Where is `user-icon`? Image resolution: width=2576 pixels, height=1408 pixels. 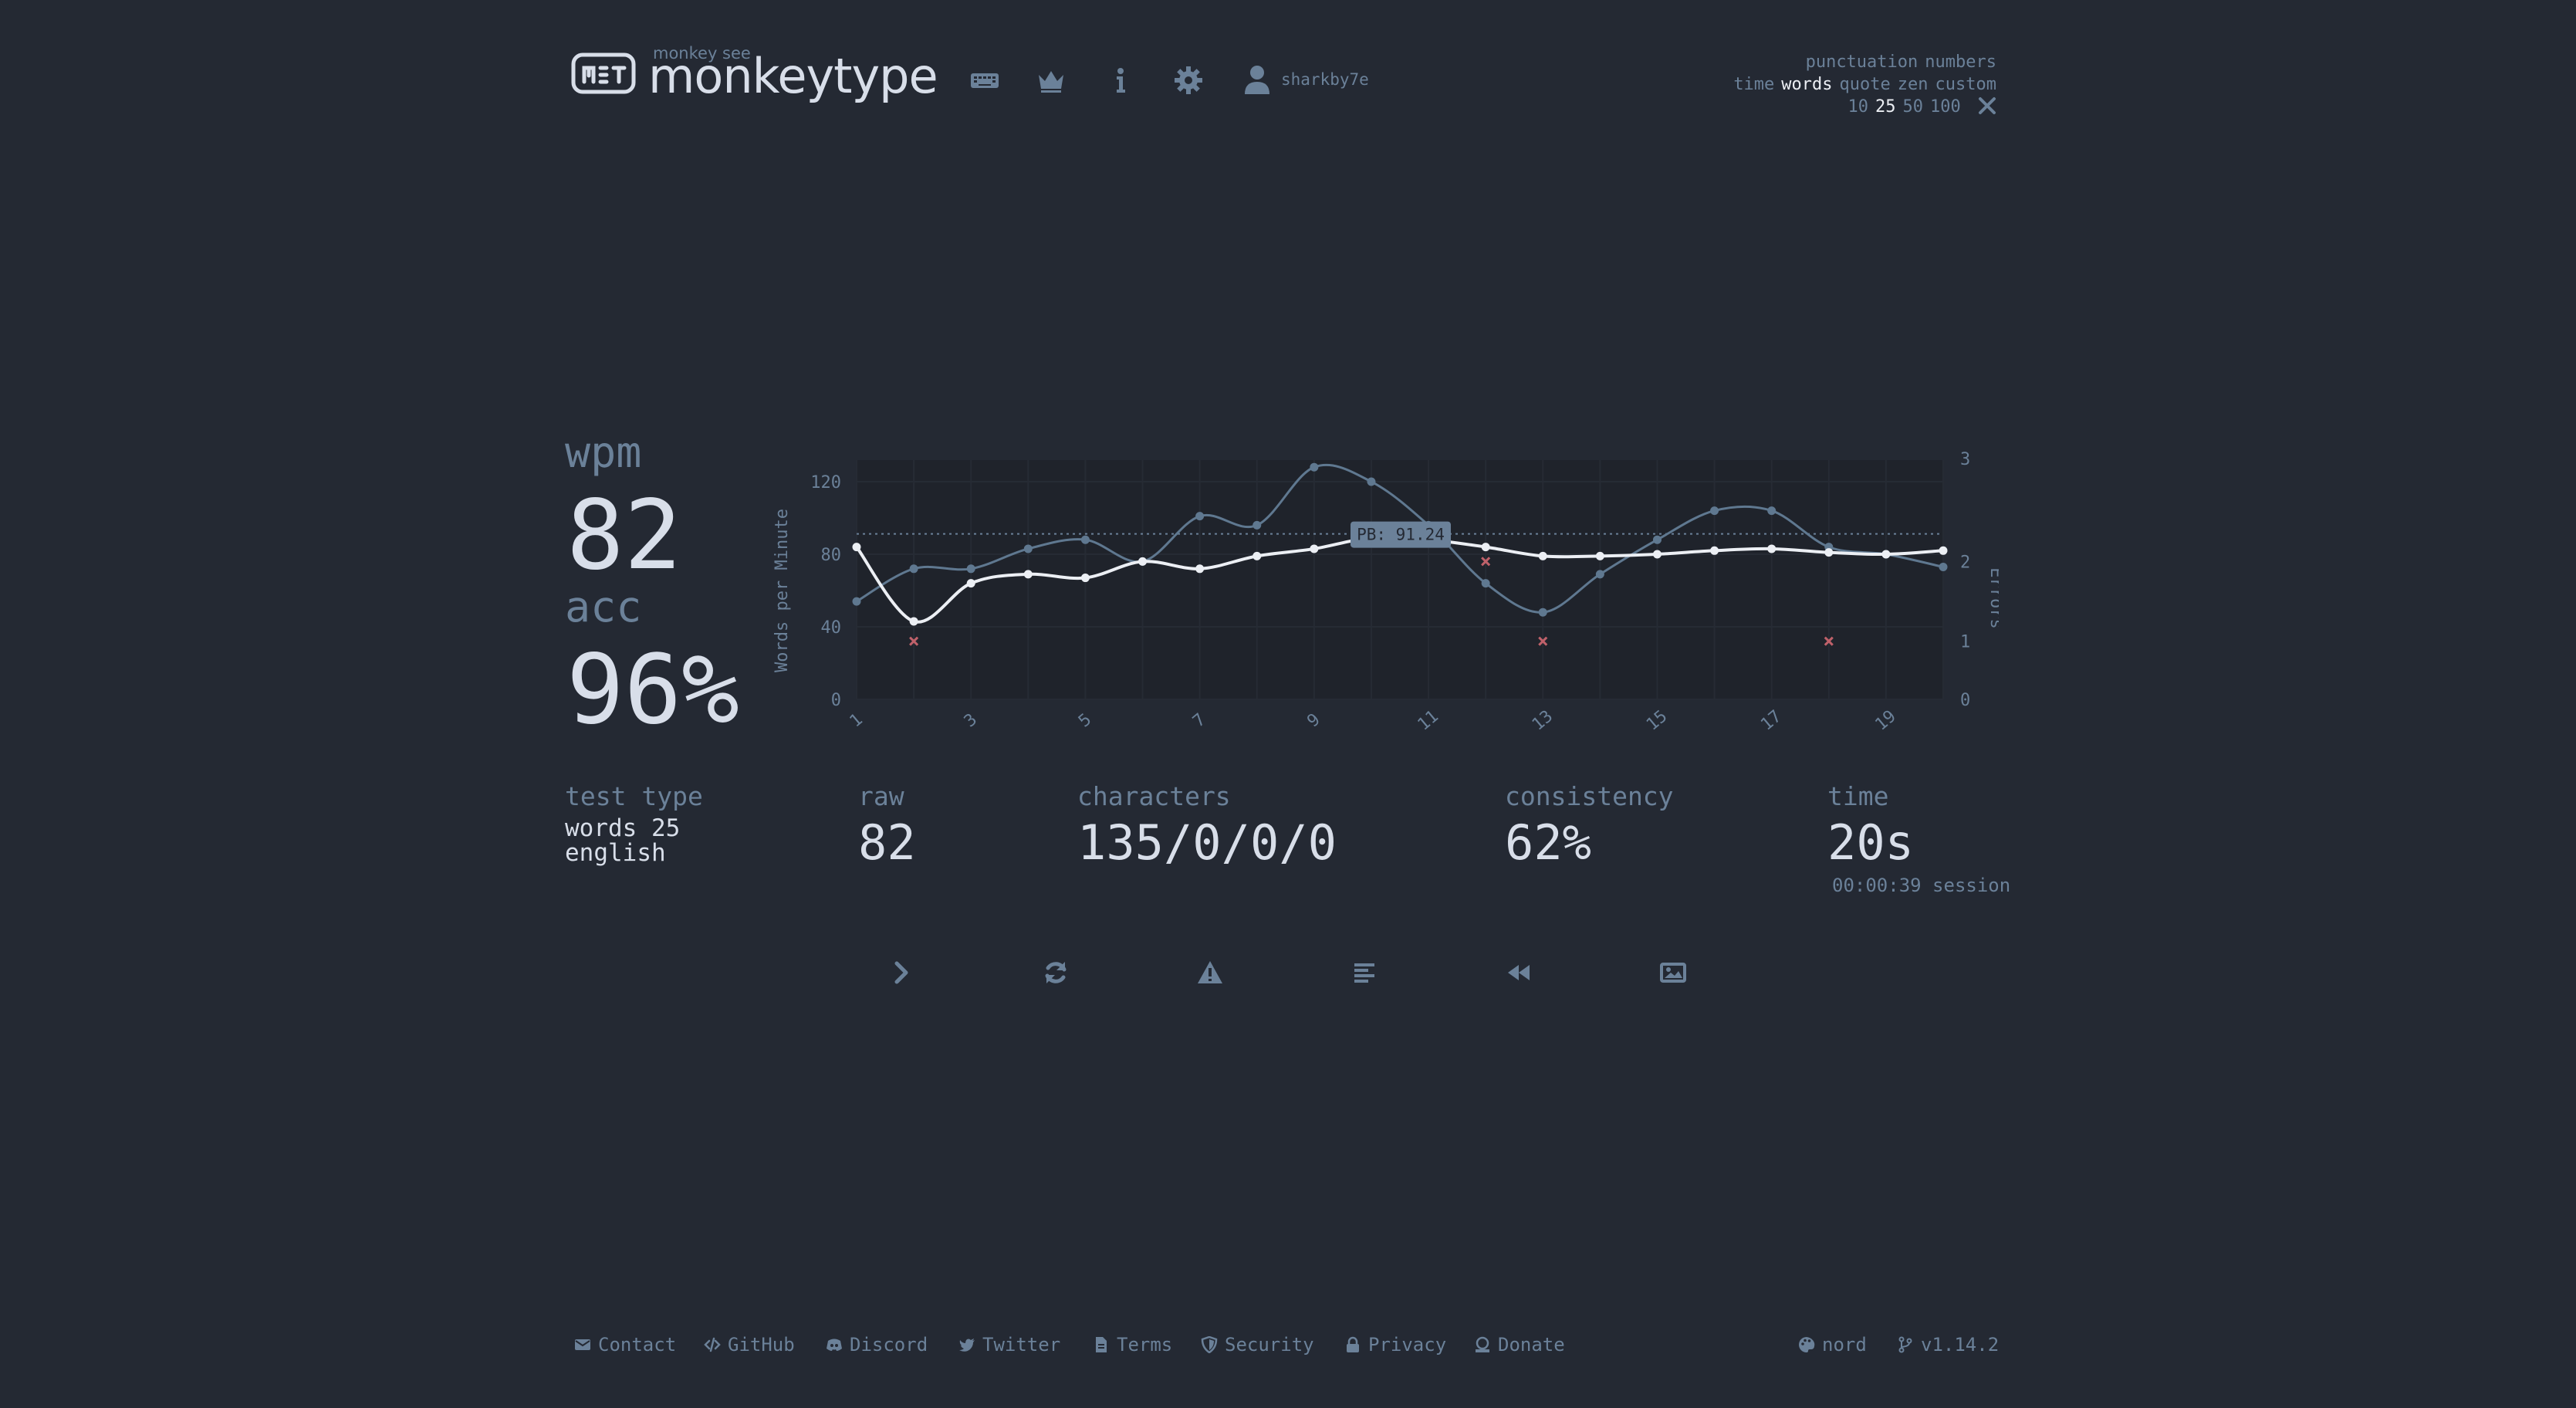
user-icon is located at coordinates (1257, 80).